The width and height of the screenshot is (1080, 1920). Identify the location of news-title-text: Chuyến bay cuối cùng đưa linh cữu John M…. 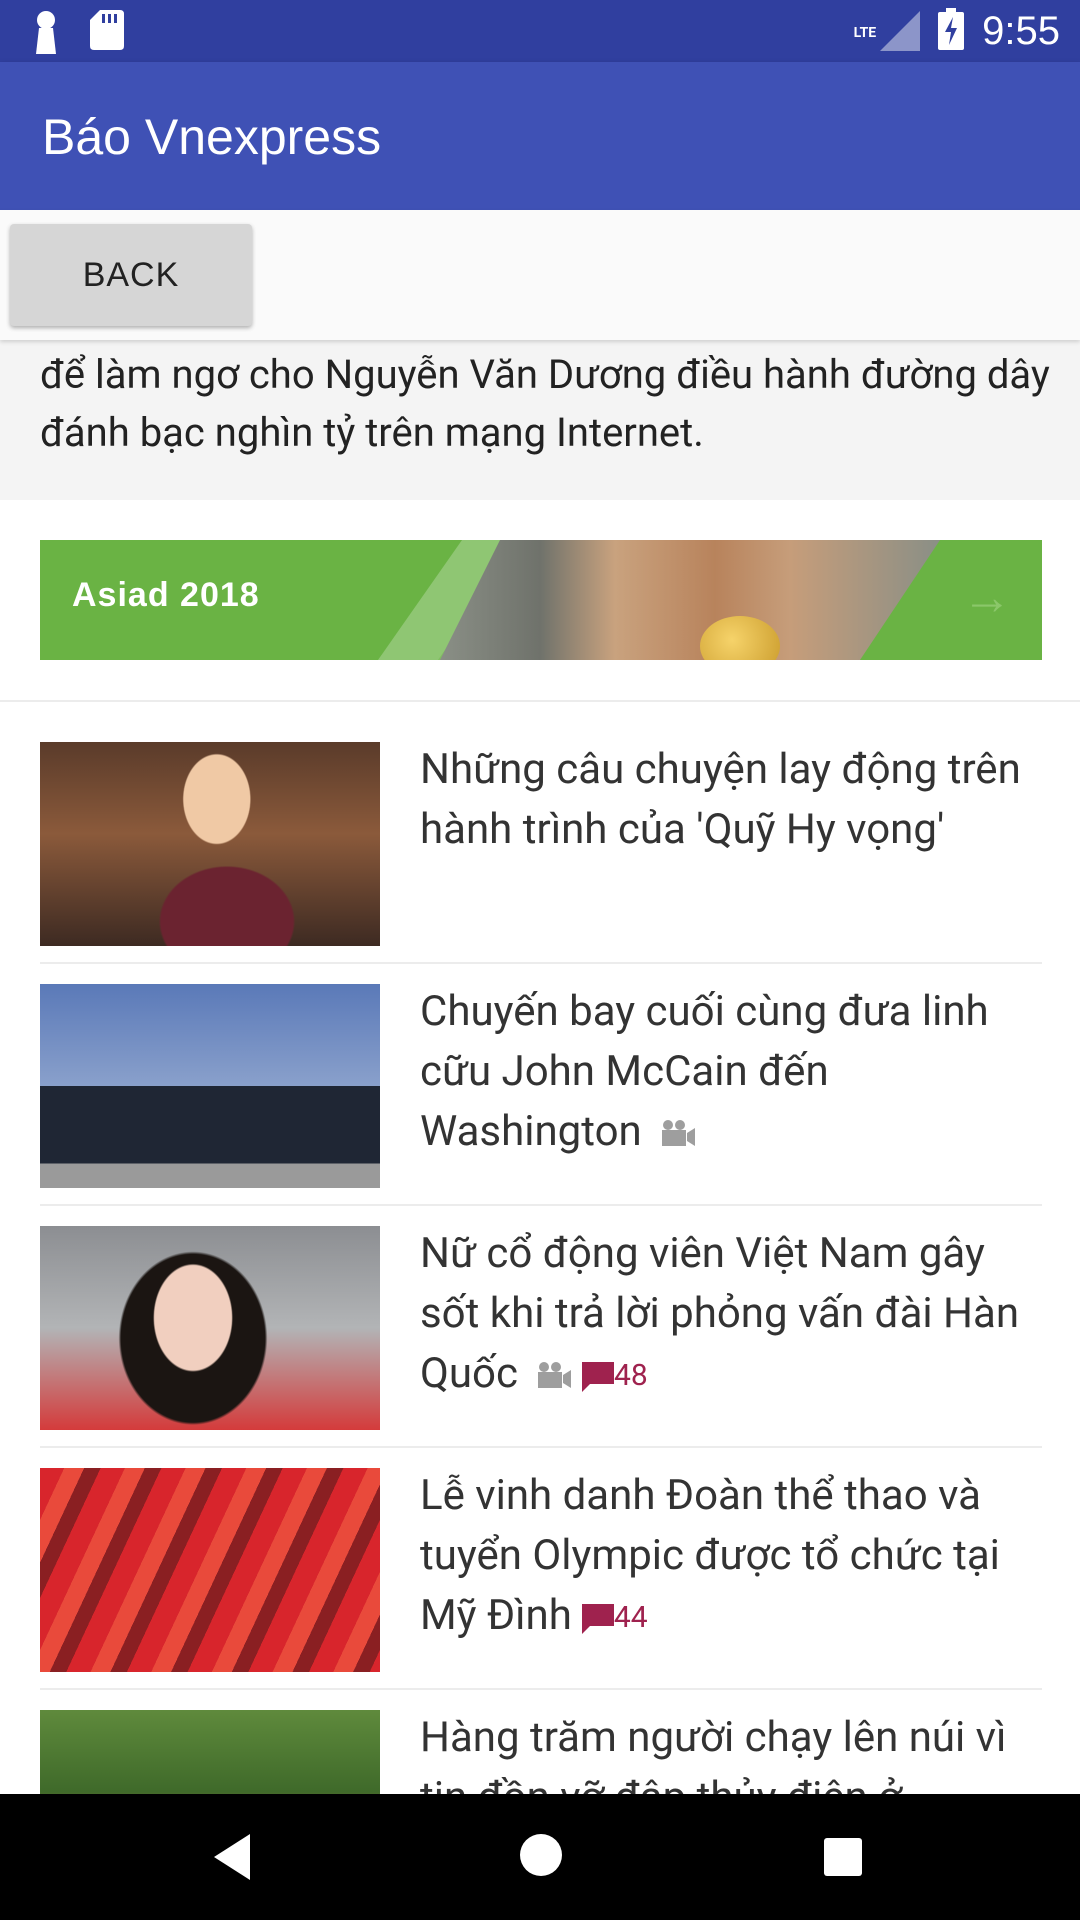
(704, 1071).